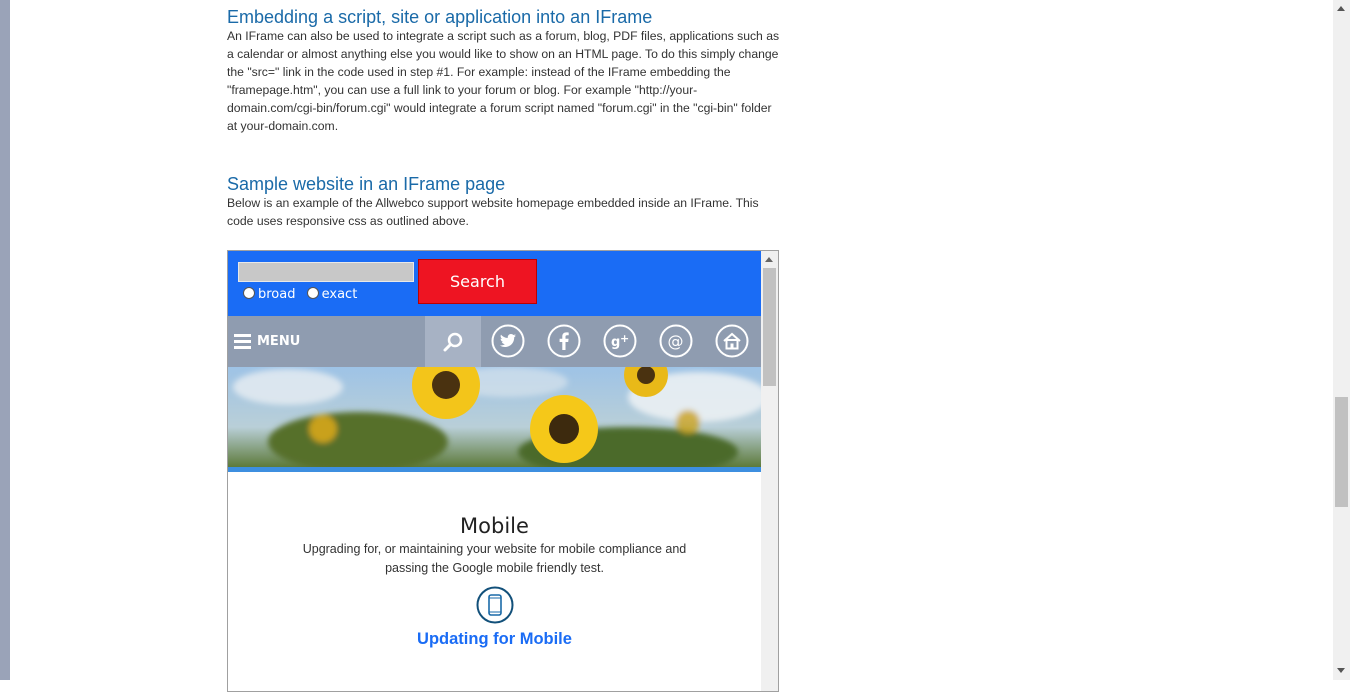 Image resolution: width=1350 pixels, height=692 pixels. Describe the element at coordinates (303, 294) in the screenshot. I see `search-mode-options: broad exact` at that location.